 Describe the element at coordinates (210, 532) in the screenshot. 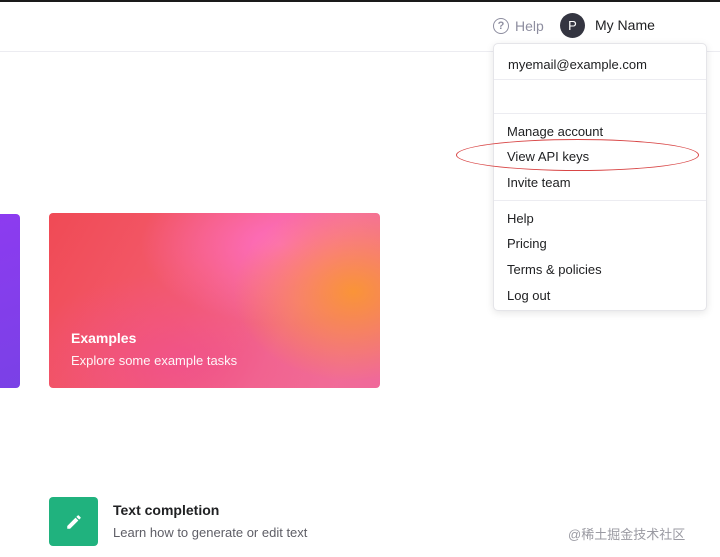

I see `text-completion-subtitle: Learn how to generate or edit text` at that location.